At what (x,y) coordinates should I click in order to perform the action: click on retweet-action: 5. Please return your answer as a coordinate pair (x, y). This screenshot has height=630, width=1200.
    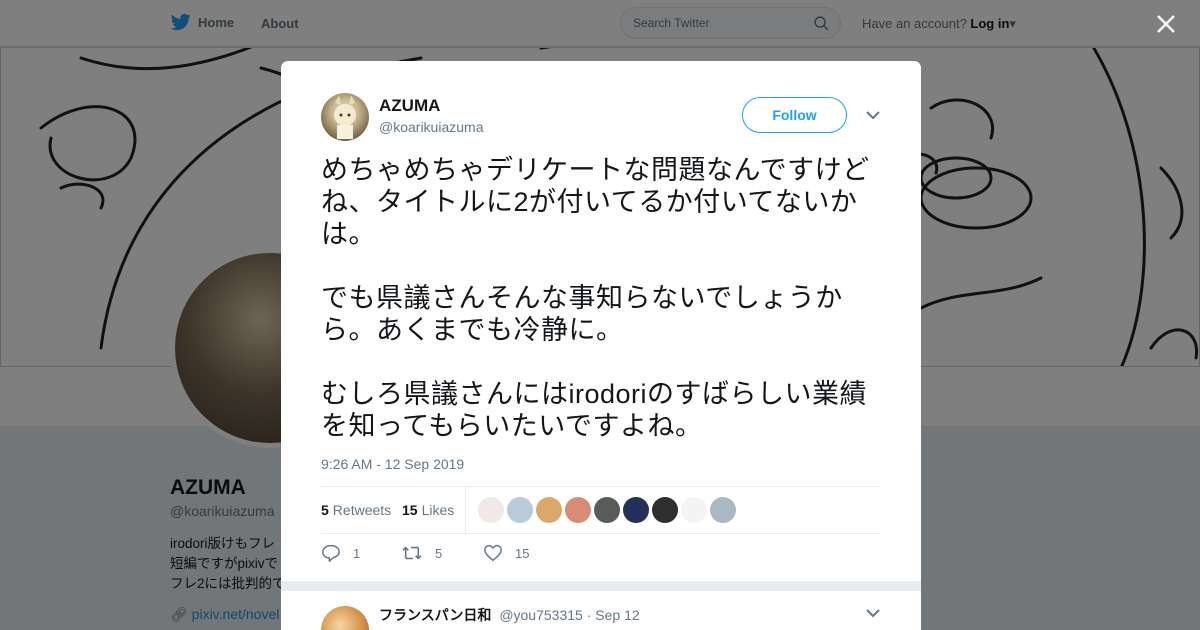
    Looking at the image, I should click on (421, 553).